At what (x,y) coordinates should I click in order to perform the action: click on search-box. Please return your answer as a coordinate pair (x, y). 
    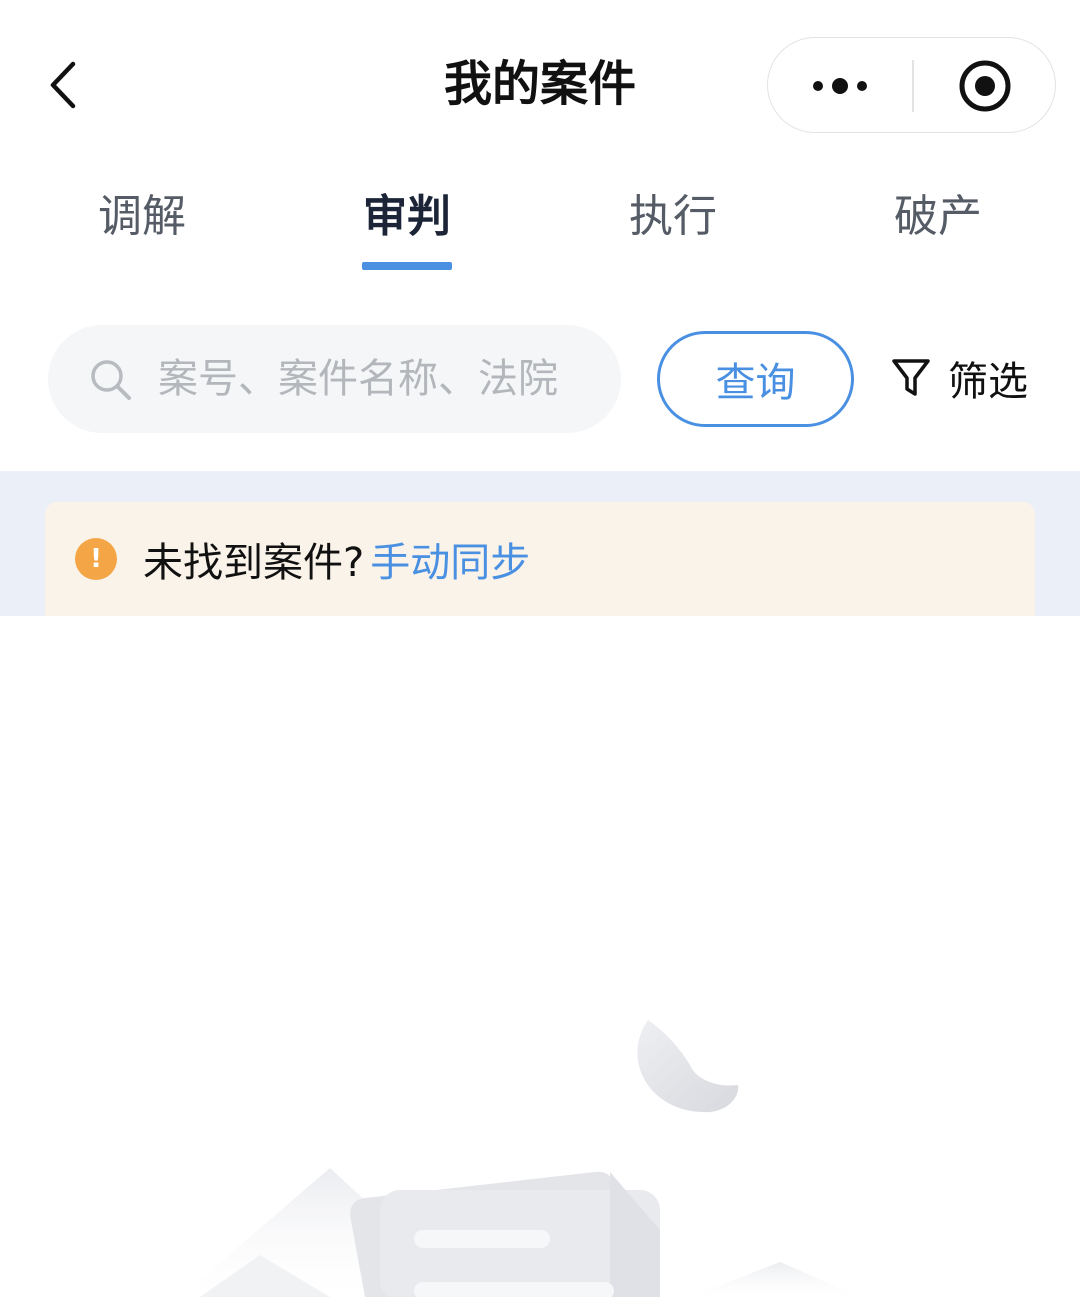
    Looking at the image, I should click on (334, 379).